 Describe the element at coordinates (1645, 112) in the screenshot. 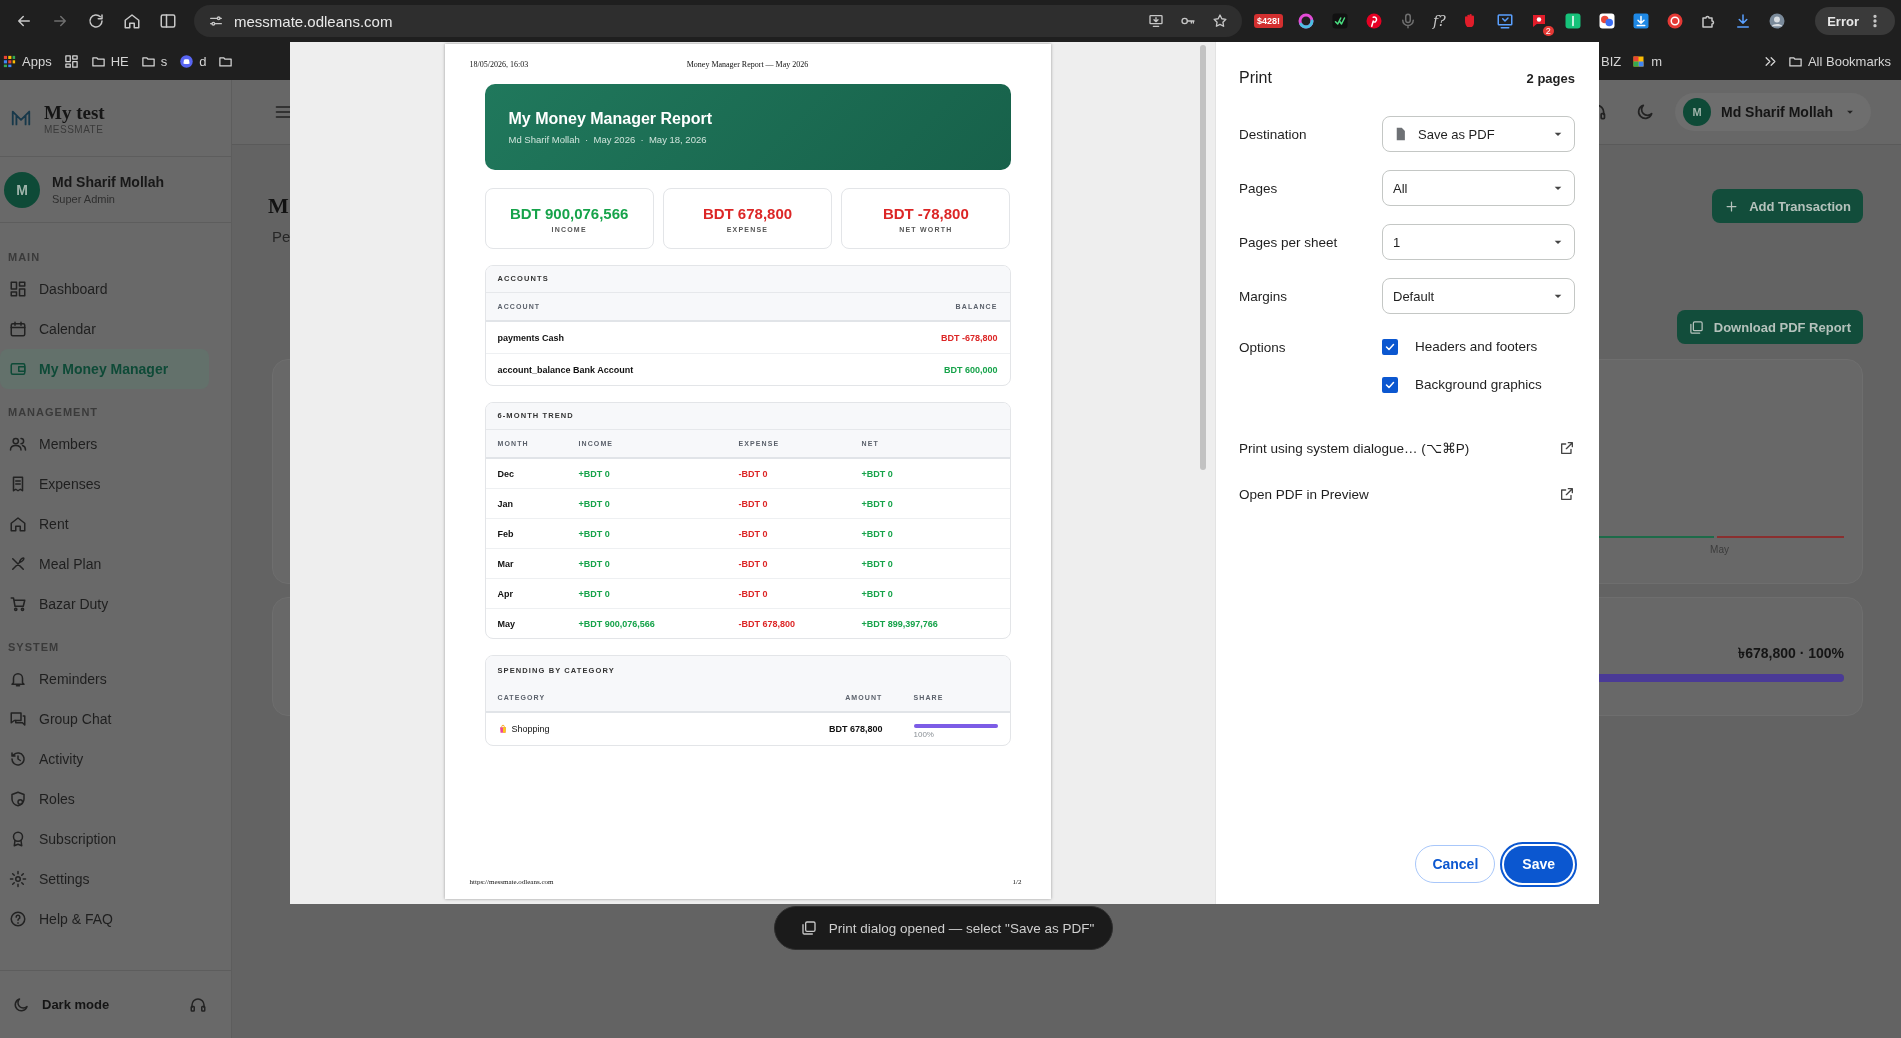

I see `moon-icon` at that location.